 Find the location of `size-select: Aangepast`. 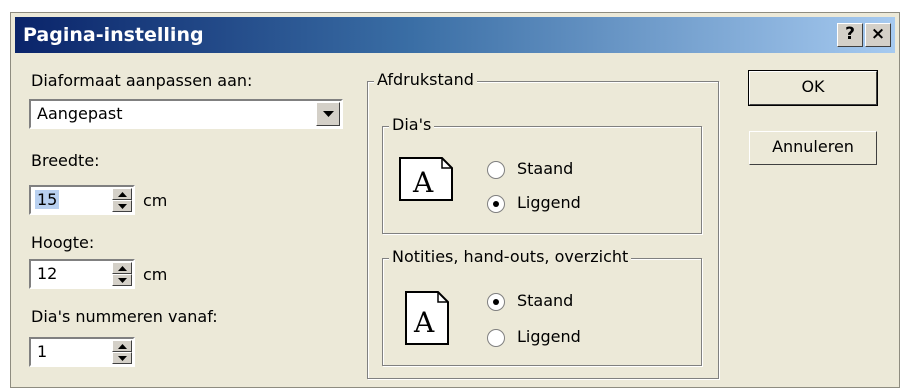

size-select: Aangepast is located at coordinates (186, 114).